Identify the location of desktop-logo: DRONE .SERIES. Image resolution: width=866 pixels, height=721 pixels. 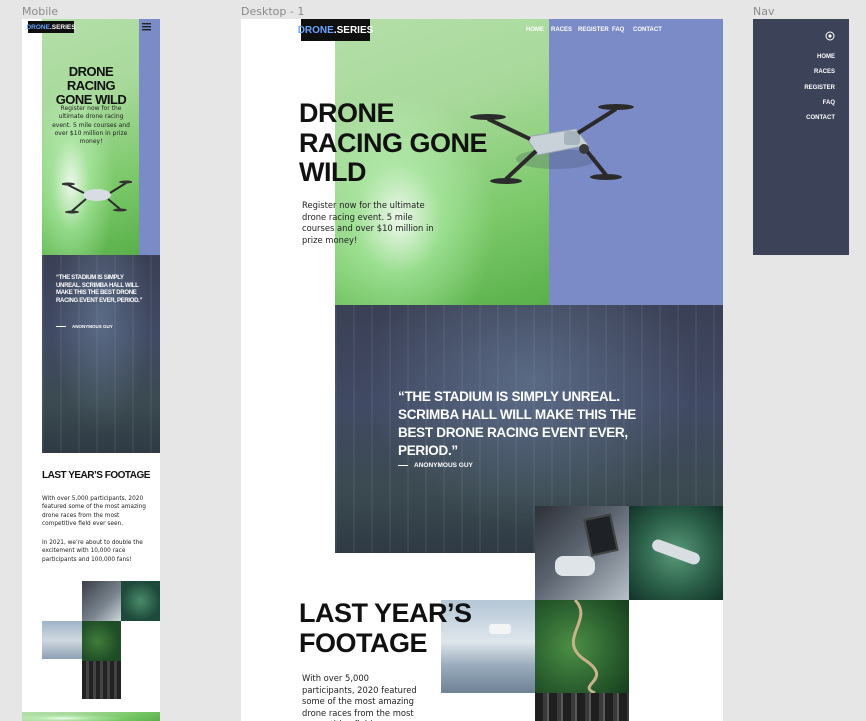
(335, 30).